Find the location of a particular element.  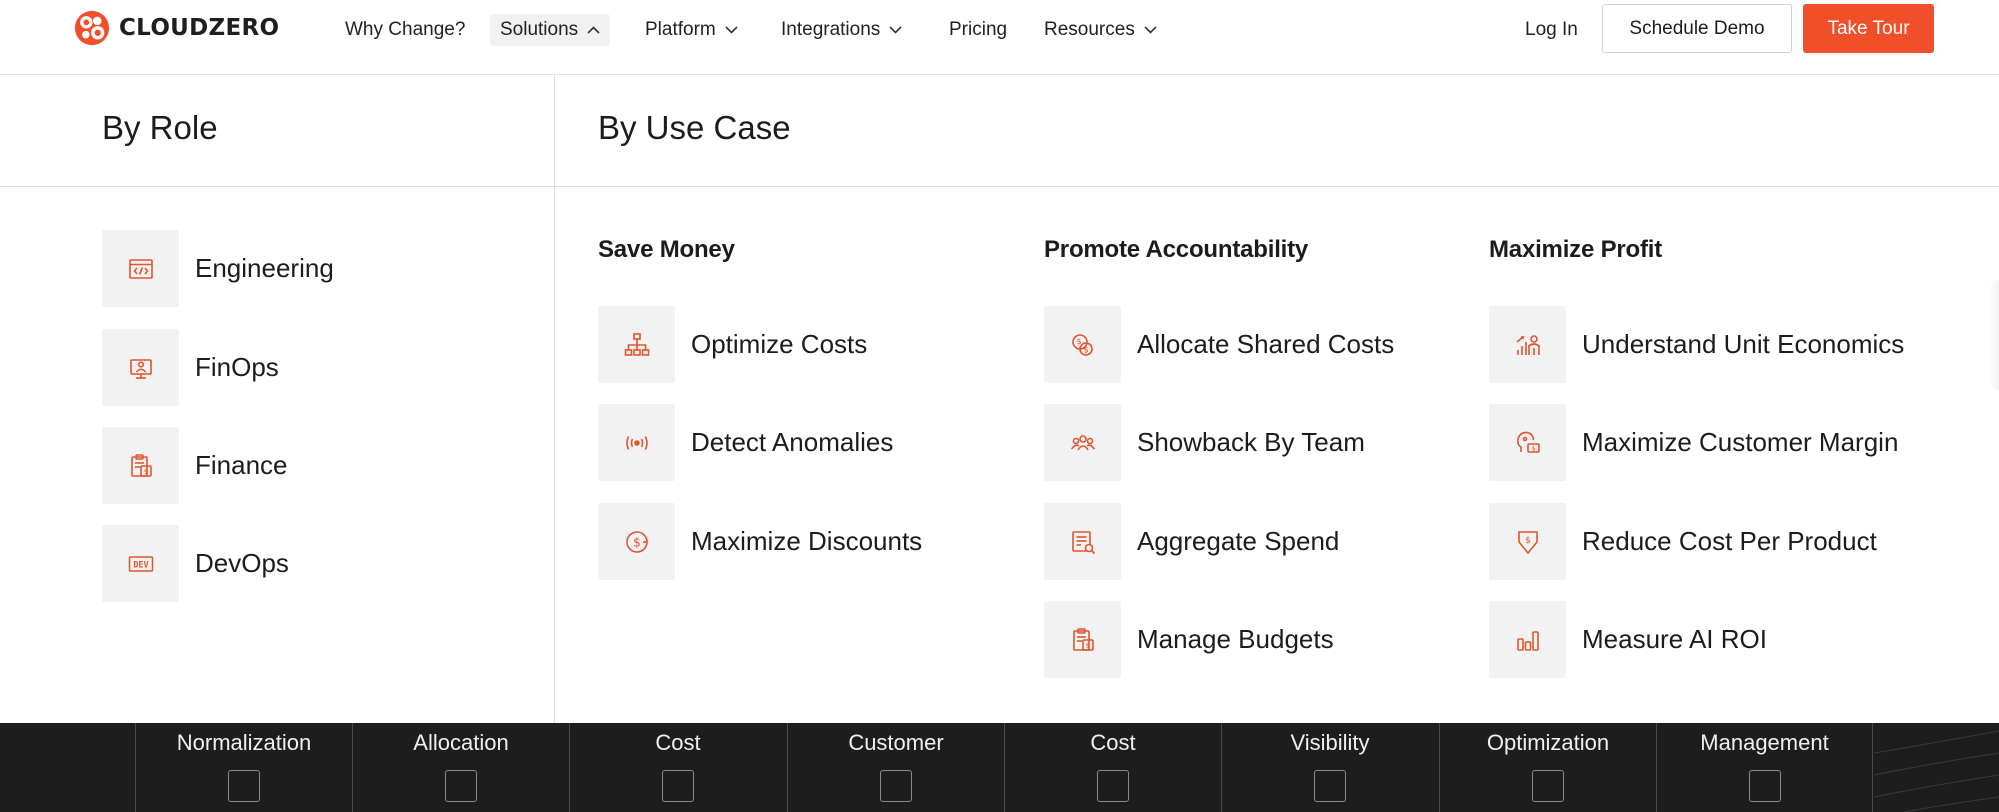

chevron-up-icon is located at coordinates (593, 30).